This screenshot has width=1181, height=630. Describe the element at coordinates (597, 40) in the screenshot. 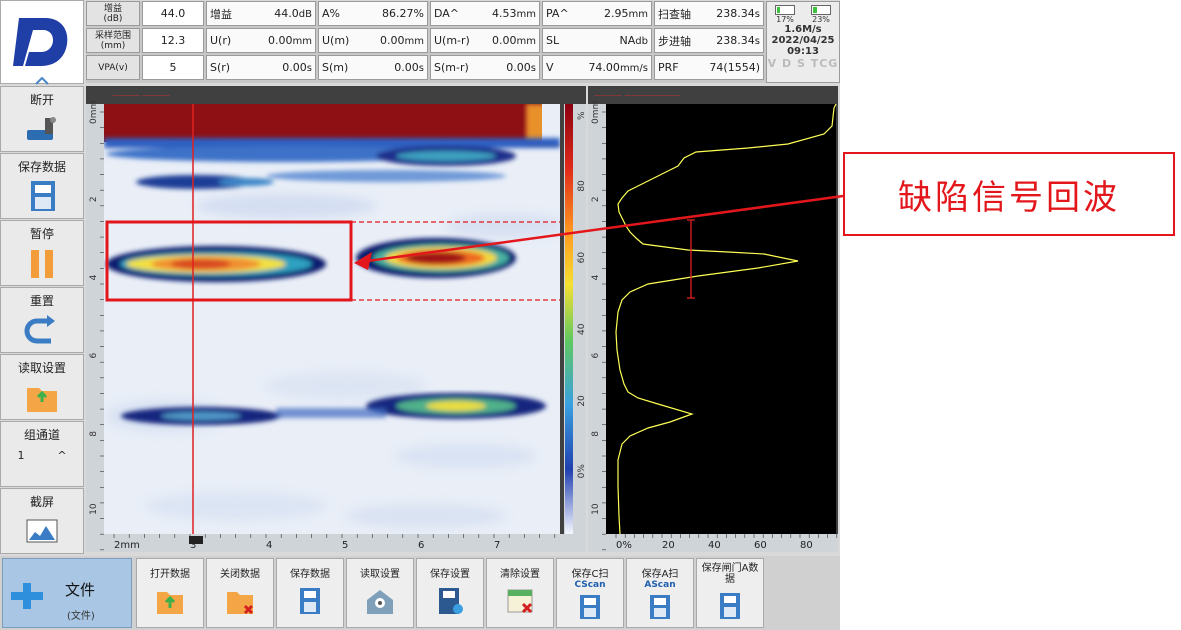

I see `param-cell: SL NAdb` at that location.